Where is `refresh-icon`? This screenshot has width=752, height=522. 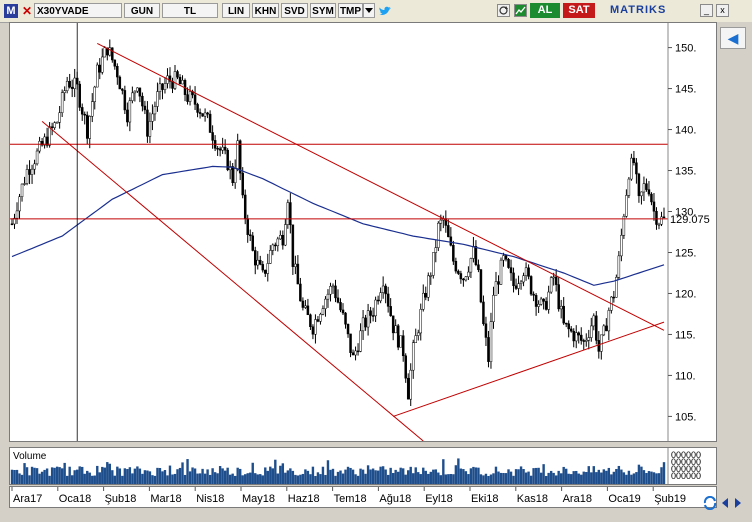 refresh-icon is located at coordinates (503, 10).